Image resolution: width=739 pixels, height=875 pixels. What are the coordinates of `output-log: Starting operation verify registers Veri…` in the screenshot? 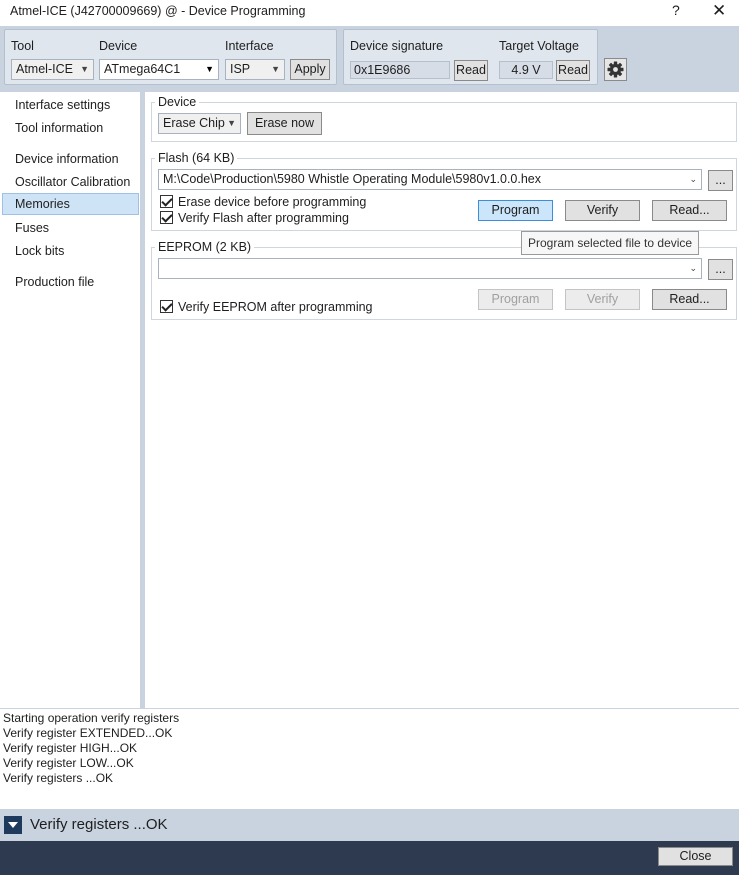 It's located at (369, 758).